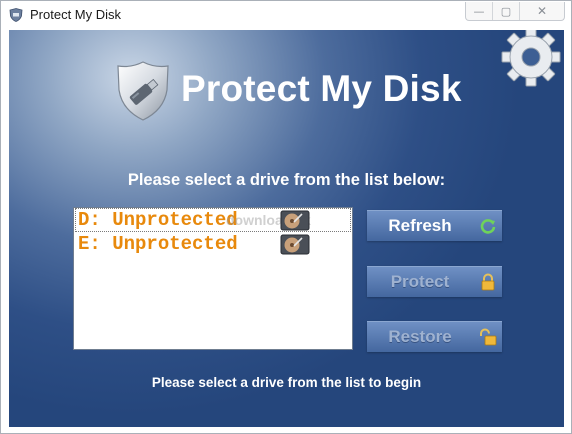 The image size is (572, 434). What do you see at coordinates (488, 282) in the screenshot?
I see `lock-closed-icon` at bounding box center [488, 282].